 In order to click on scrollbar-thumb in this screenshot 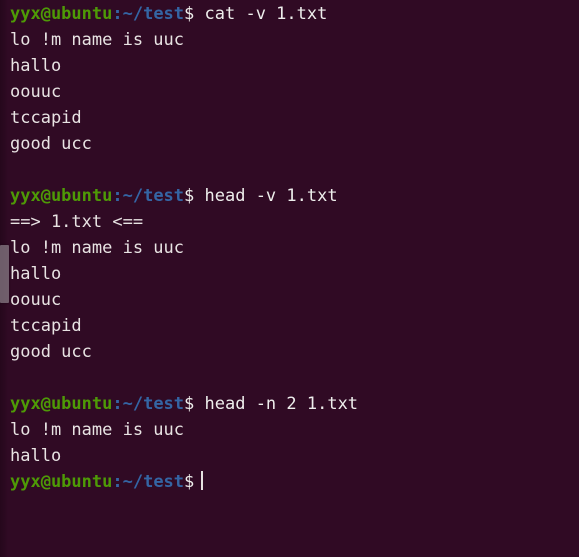, I will do `click(4, 274)`.